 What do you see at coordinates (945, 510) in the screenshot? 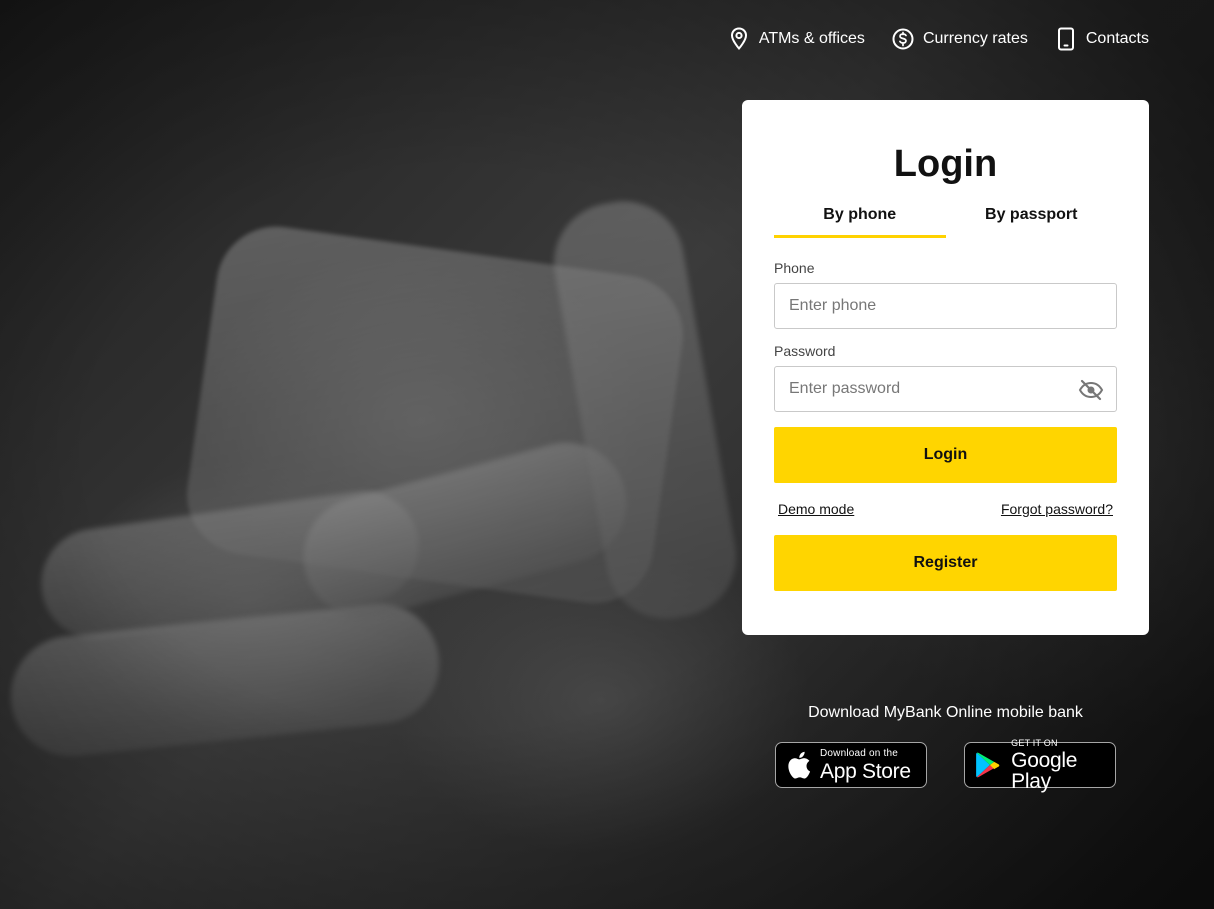
I see `login-links: Demo mode Forgot password?` at bounding box center [945, 510].